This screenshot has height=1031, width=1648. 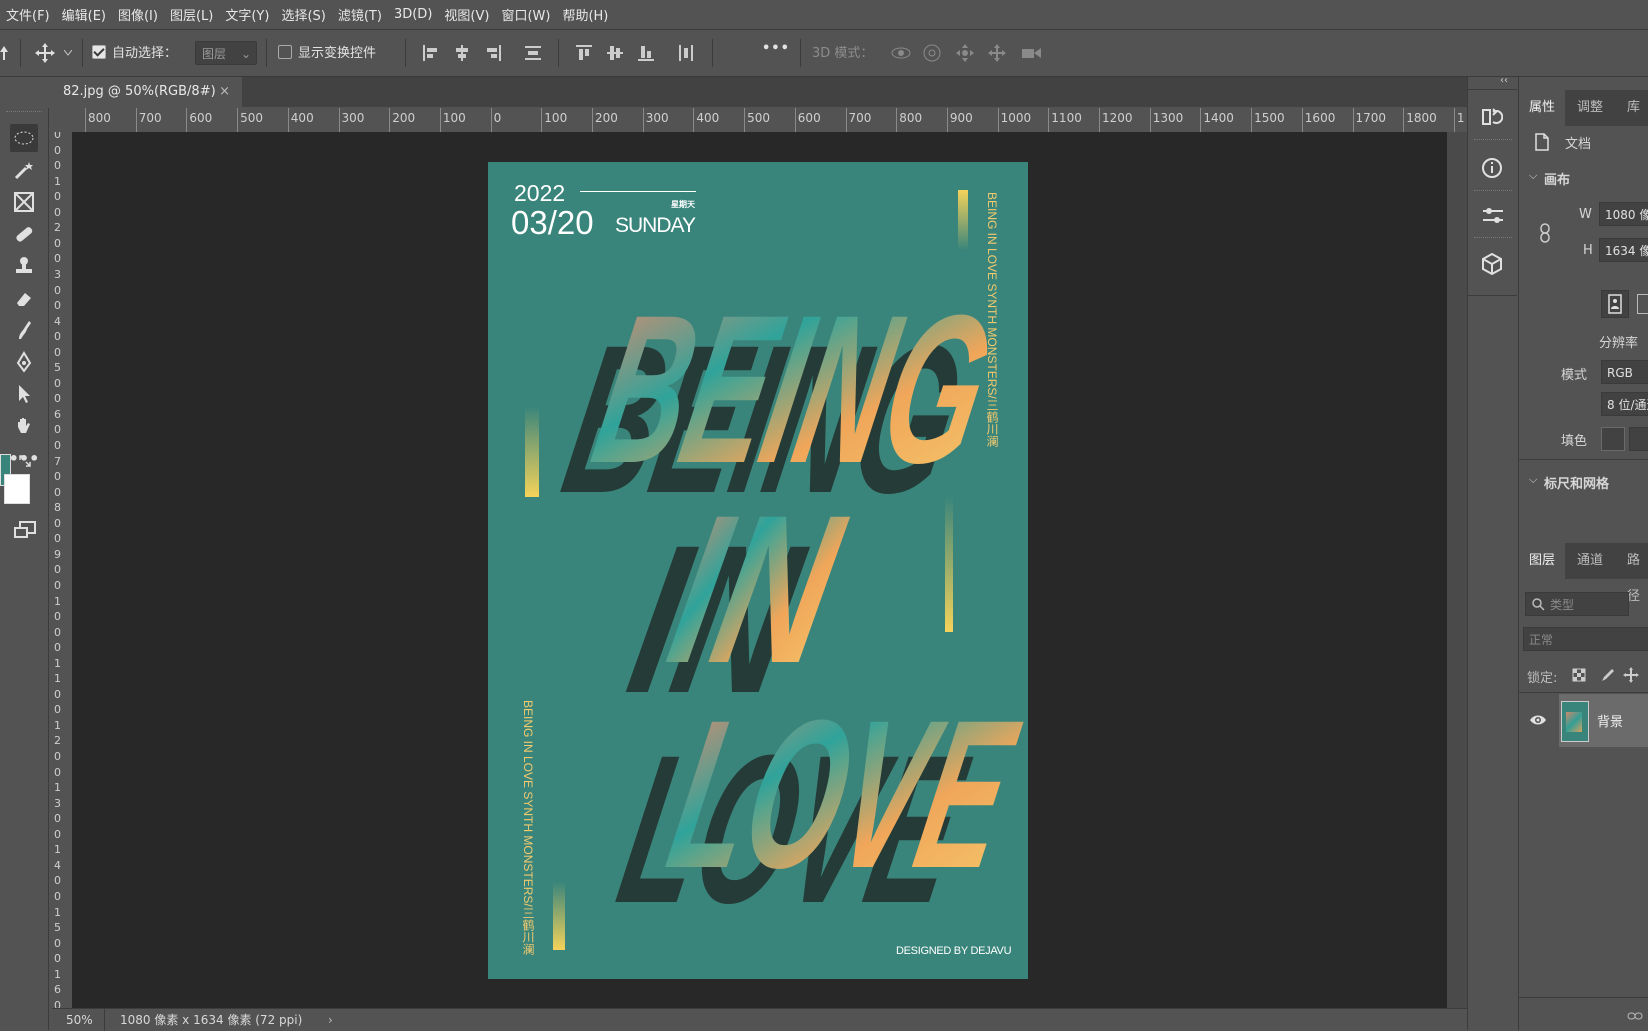 What do you see at coordinates (25, 461) in the screenshot?
I see `swap-colors-icon` at bounding box center [25, 461].